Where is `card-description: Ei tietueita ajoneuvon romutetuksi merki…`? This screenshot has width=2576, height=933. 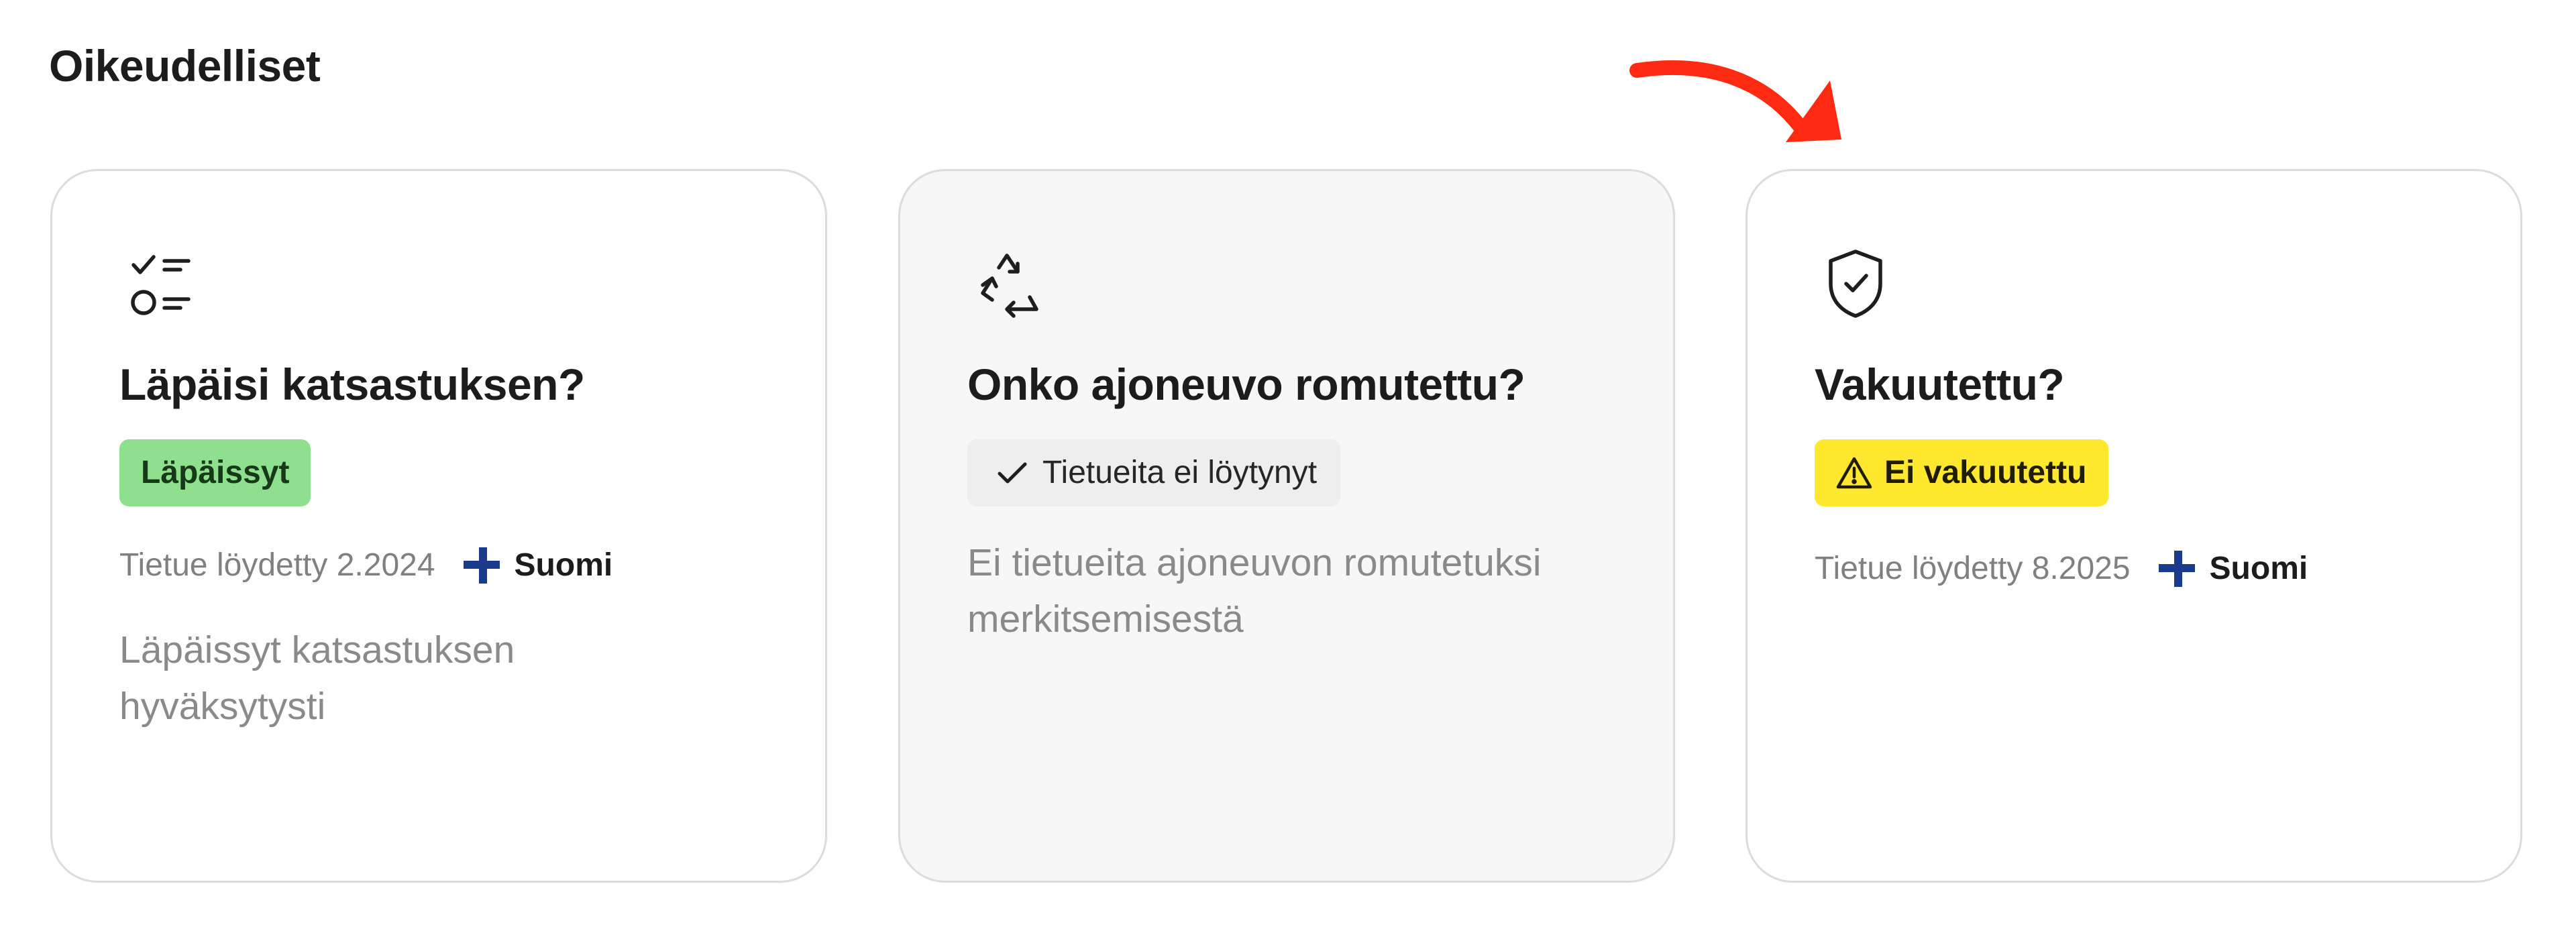
card-description: Ei tietueita ajoneuvon romutetuksi merki… is located at coordinates (1254, 591).